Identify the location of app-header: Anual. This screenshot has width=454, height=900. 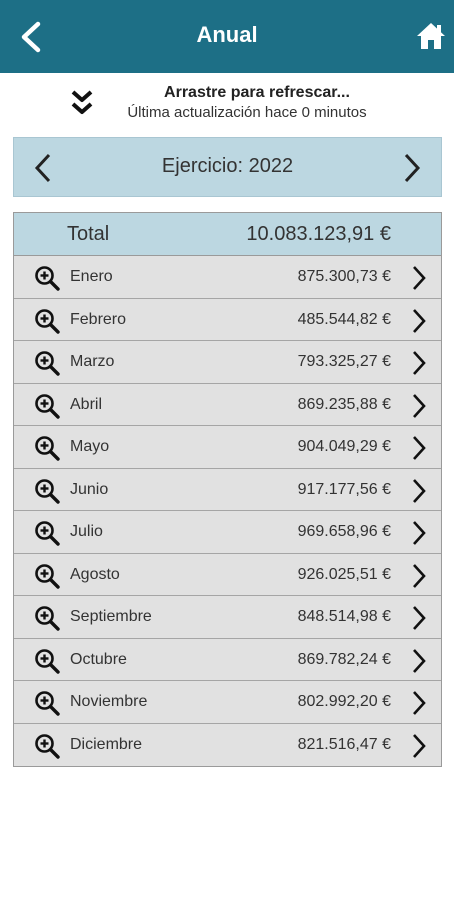
(227, 36).